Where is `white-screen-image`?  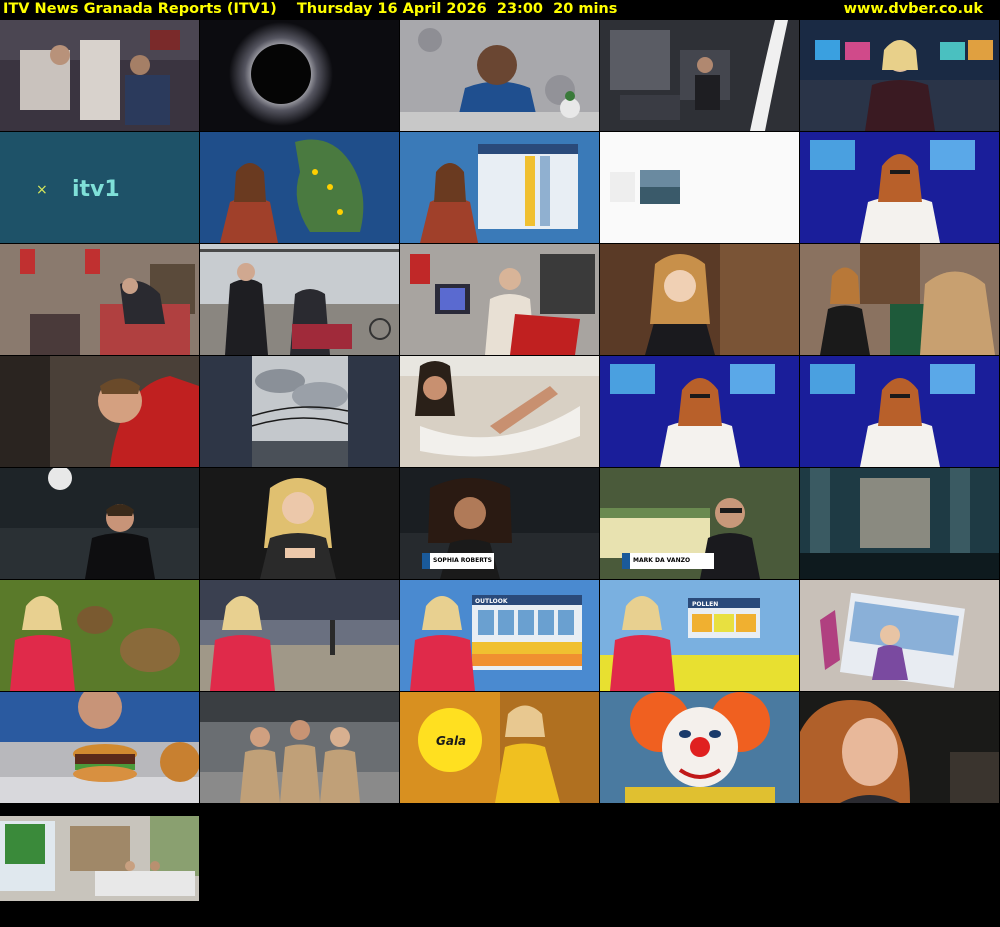 white-screen-image is located at coordinates (699, 187).